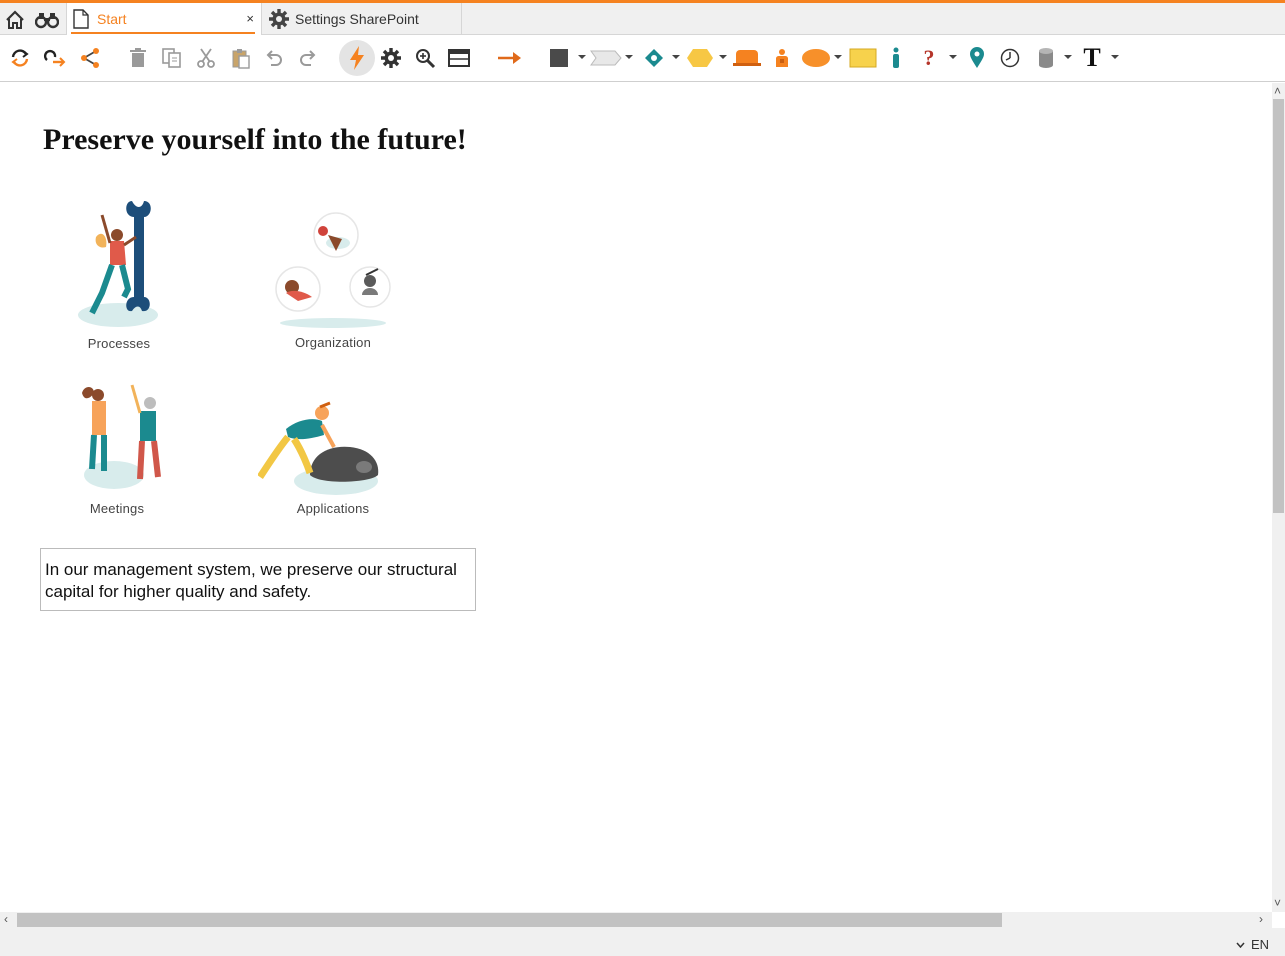 This screenshot has width=1285, height=956. Describe the element at coordinates (509, 920) in the screenshot. I see `horizontal-scroll-thumb` at that location.